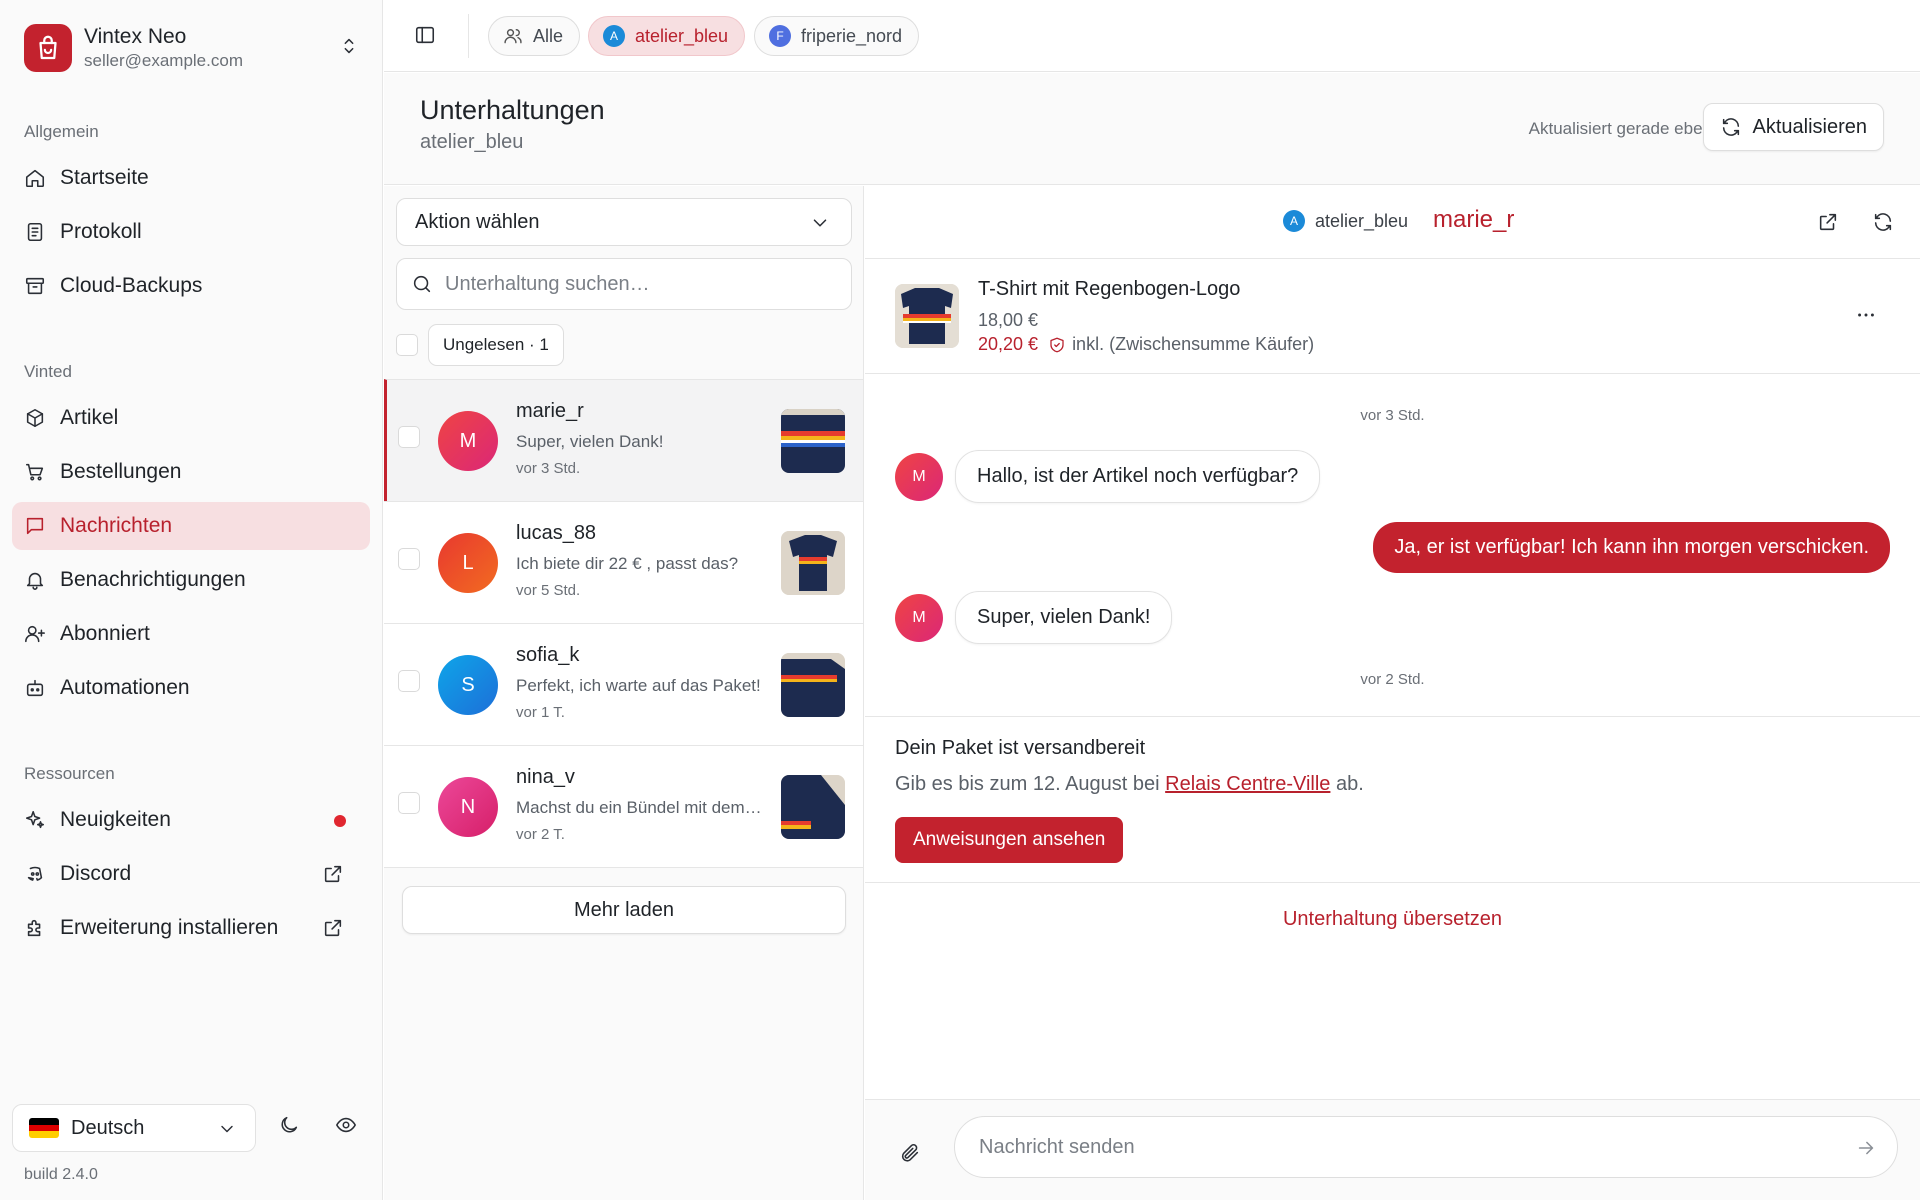  I want to click on moon-icon, so click(289, 1124).